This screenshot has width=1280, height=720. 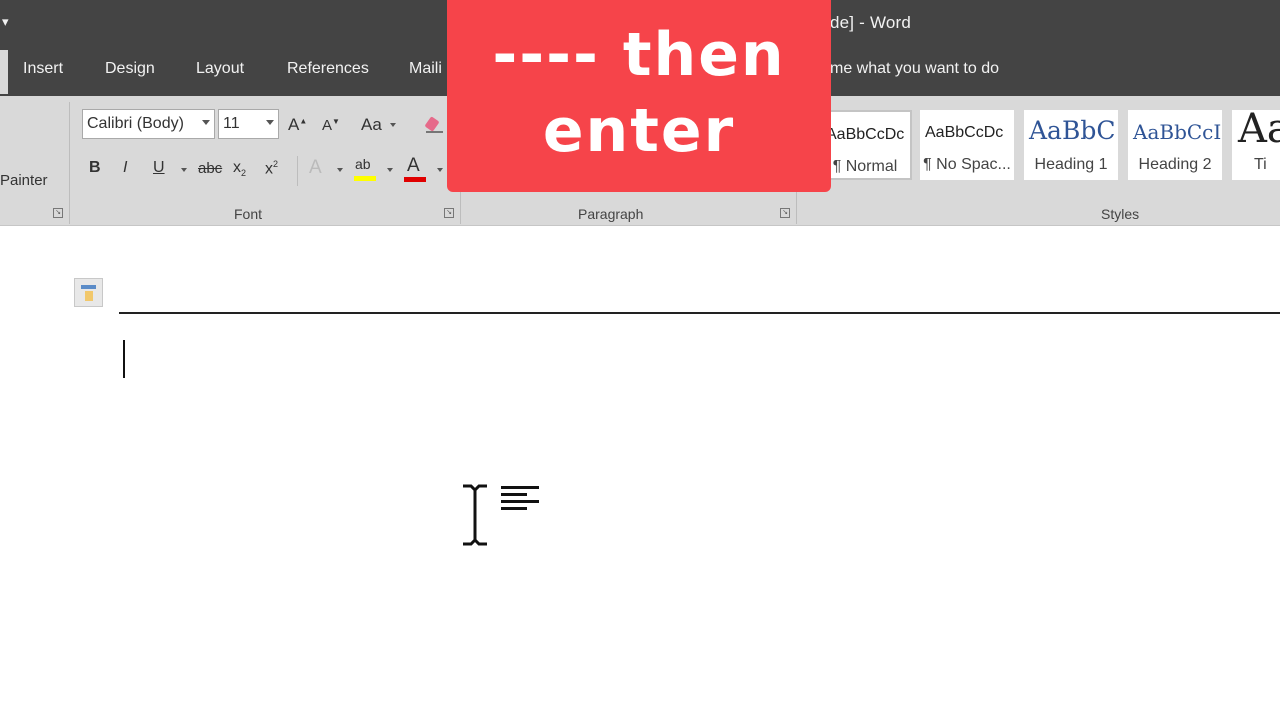 What do you see at coordinates (269, 169) in the screenshot?
I see `superscript-icon: x` at bounding box center [269, 169].